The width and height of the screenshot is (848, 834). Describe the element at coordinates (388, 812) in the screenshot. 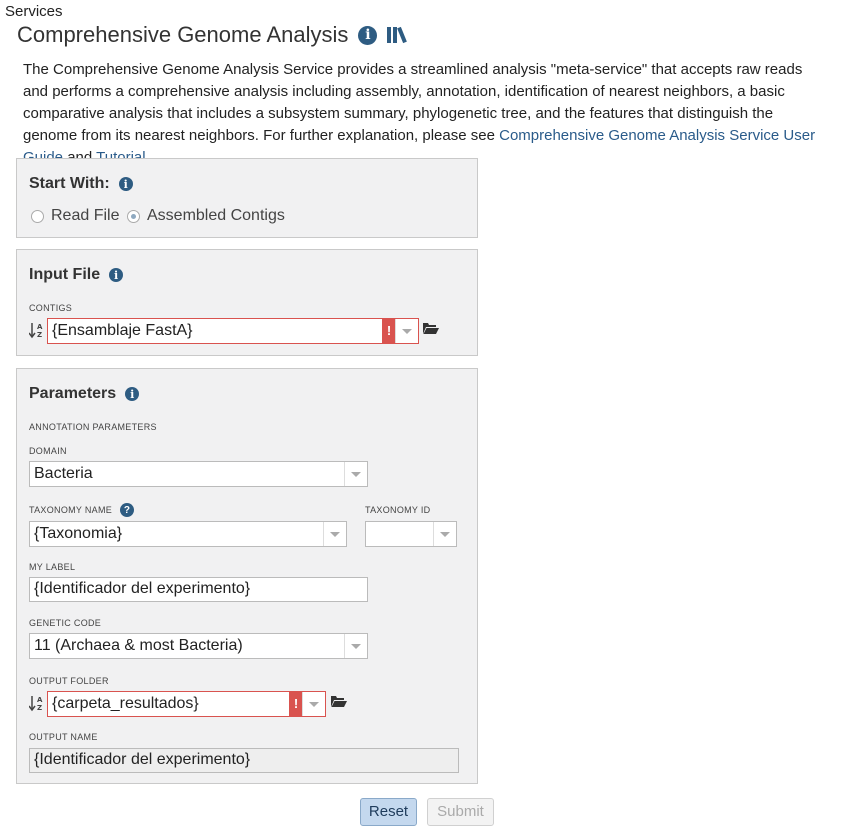

I see `reset-button: Reset` at that location.